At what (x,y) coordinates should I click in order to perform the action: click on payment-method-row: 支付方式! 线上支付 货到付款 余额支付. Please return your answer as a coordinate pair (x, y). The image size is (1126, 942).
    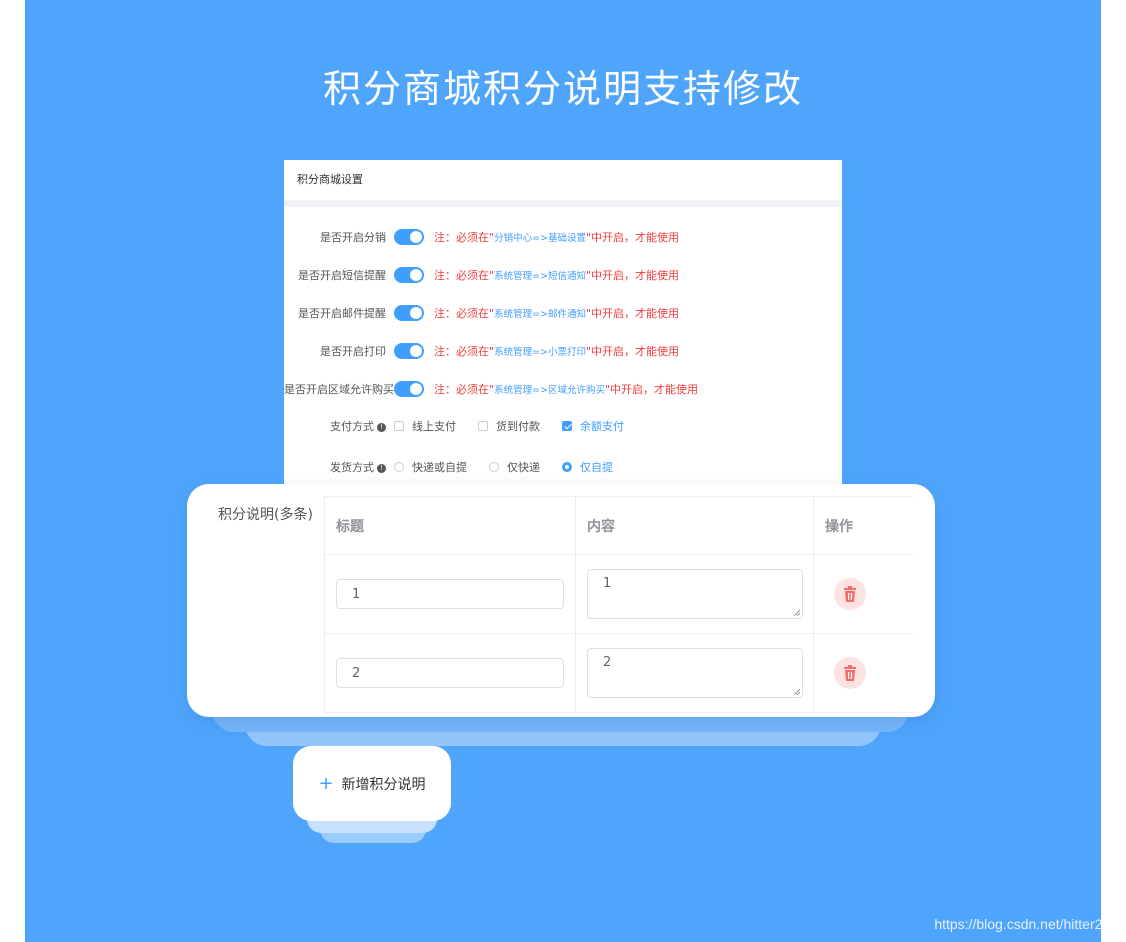
    Looking at the image, I should click on (465, 426).